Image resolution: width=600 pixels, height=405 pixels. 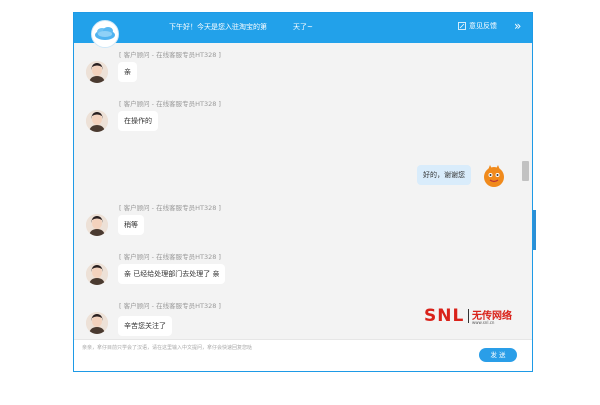 I want to click on scrollbar-thumb, so click(x=525, y=171).